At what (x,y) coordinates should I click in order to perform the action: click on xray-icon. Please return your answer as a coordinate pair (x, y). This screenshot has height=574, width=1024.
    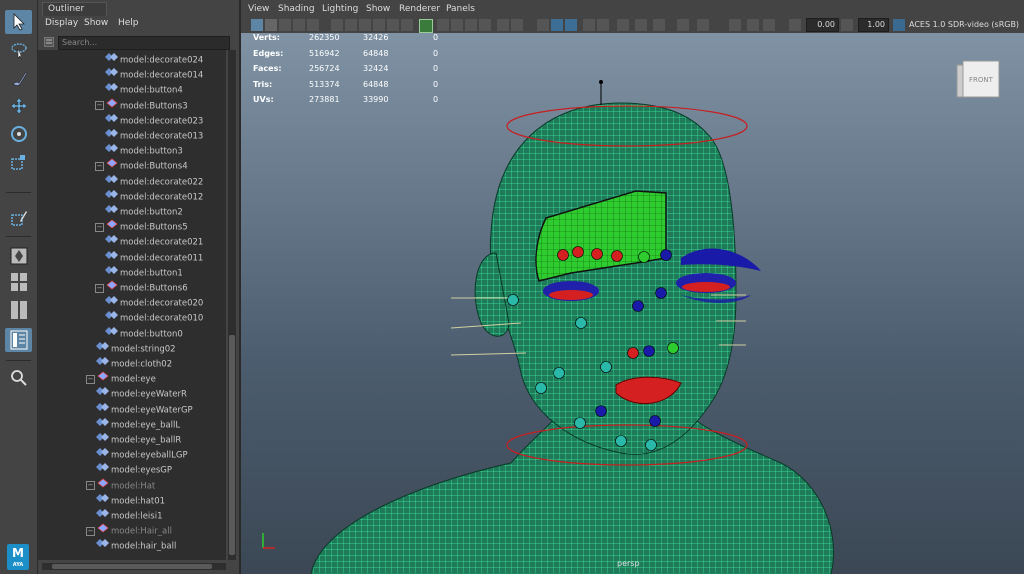
    Looking at the image, I should click on (543, 25).